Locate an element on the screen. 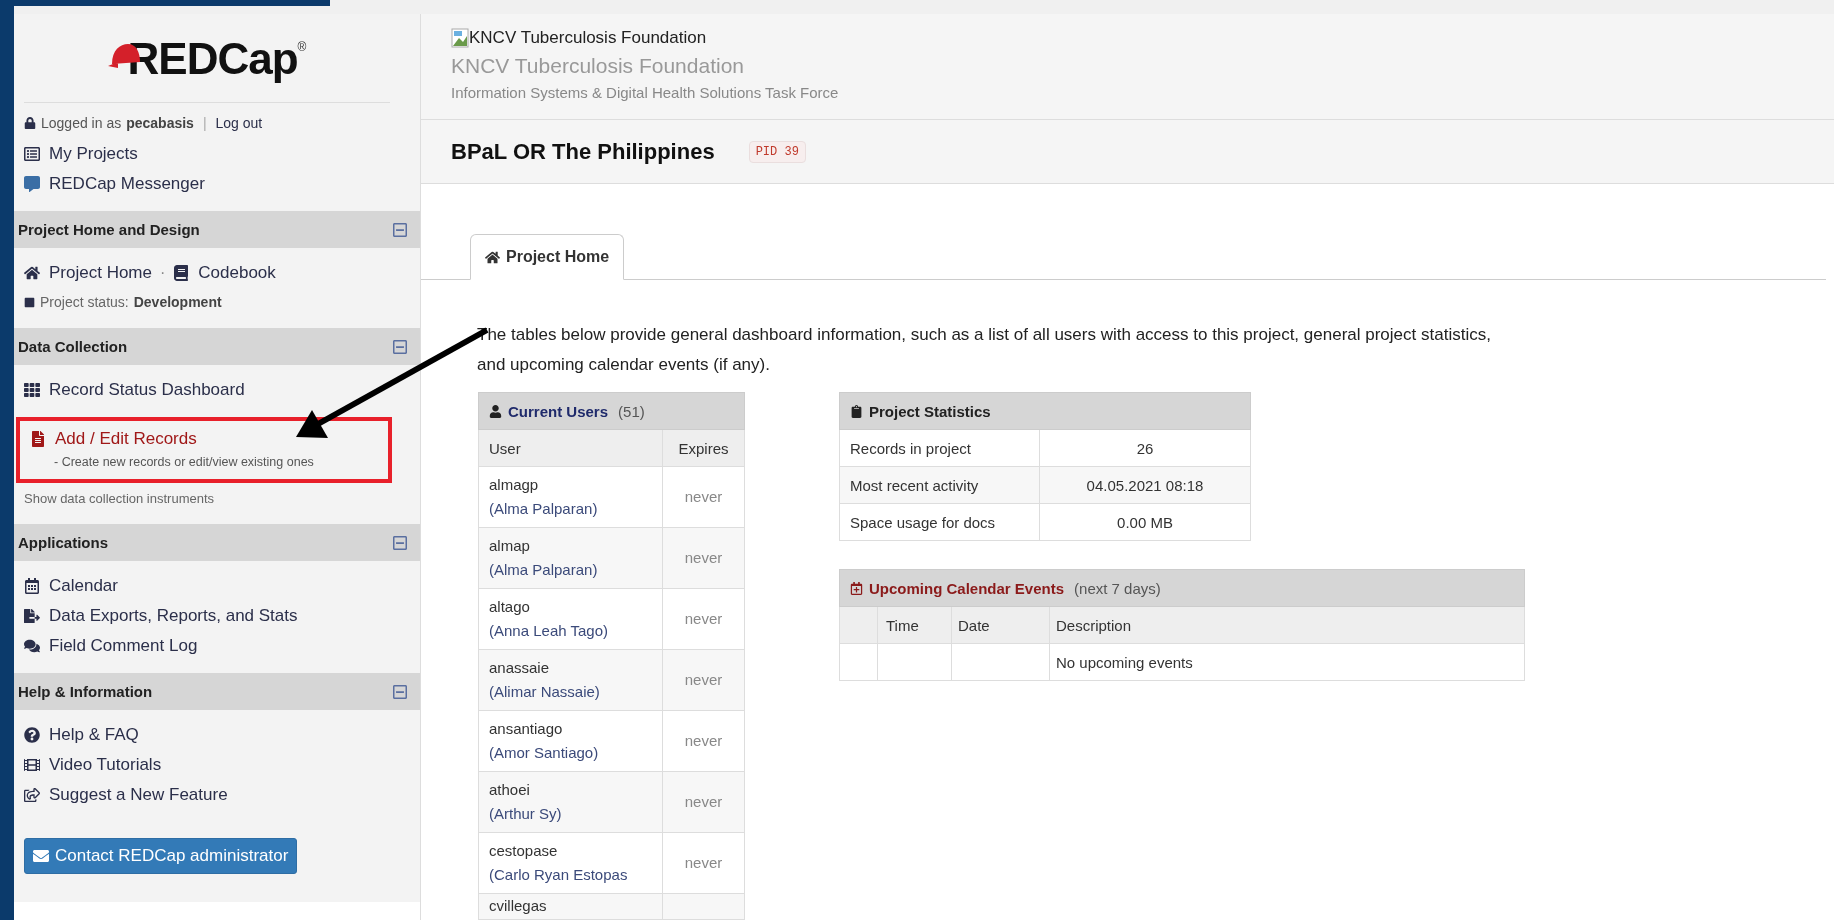 The height and width of the screenshot is (920, 1834). lock-icon is located at coordinates (30, 123).